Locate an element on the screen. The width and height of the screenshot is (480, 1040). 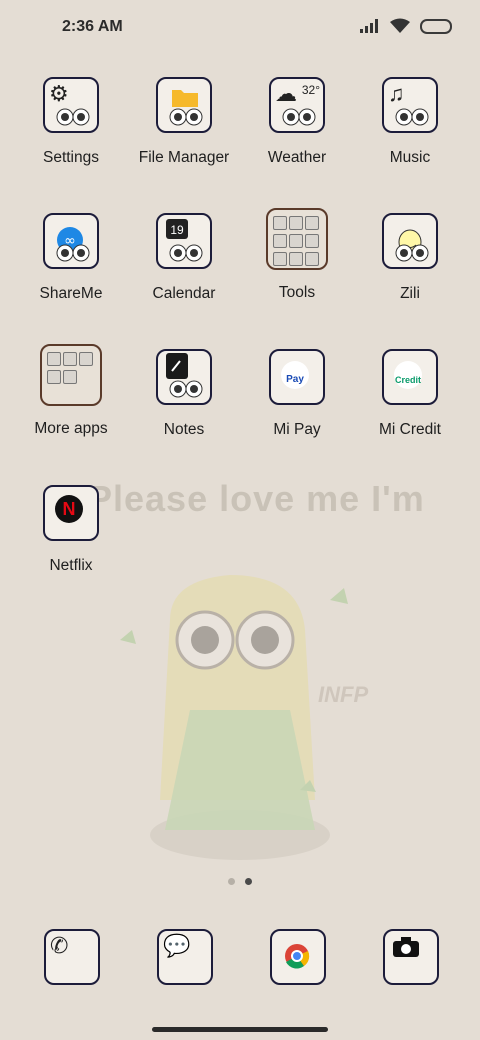
app-label: Weather is located at coordinates (297, 157).